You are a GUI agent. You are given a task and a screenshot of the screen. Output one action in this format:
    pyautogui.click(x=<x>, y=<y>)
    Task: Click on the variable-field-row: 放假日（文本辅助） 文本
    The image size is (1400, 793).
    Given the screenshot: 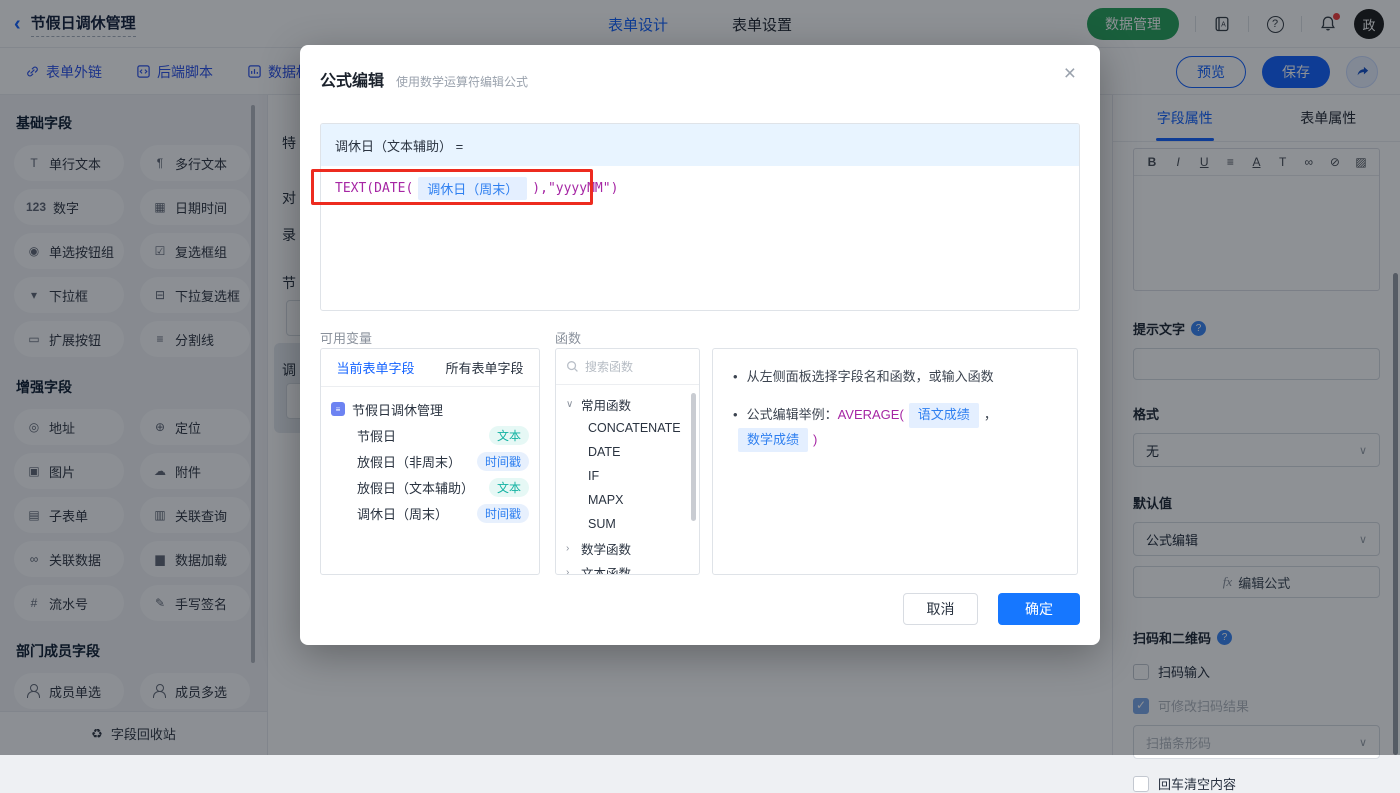 What is the action you would take?
    pyautogui.click(x=430, y=487)
    